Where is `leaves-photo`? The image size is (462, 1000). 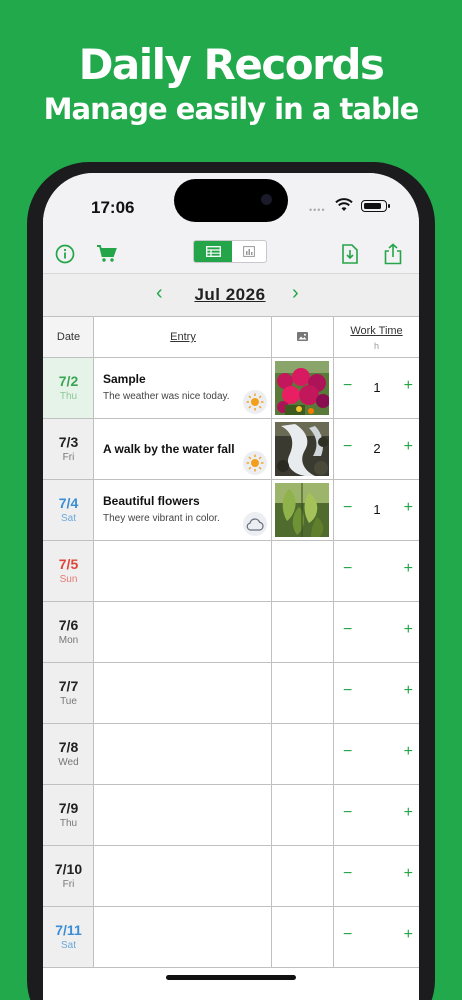 leaves-photo is located at coordinates (302, 510).